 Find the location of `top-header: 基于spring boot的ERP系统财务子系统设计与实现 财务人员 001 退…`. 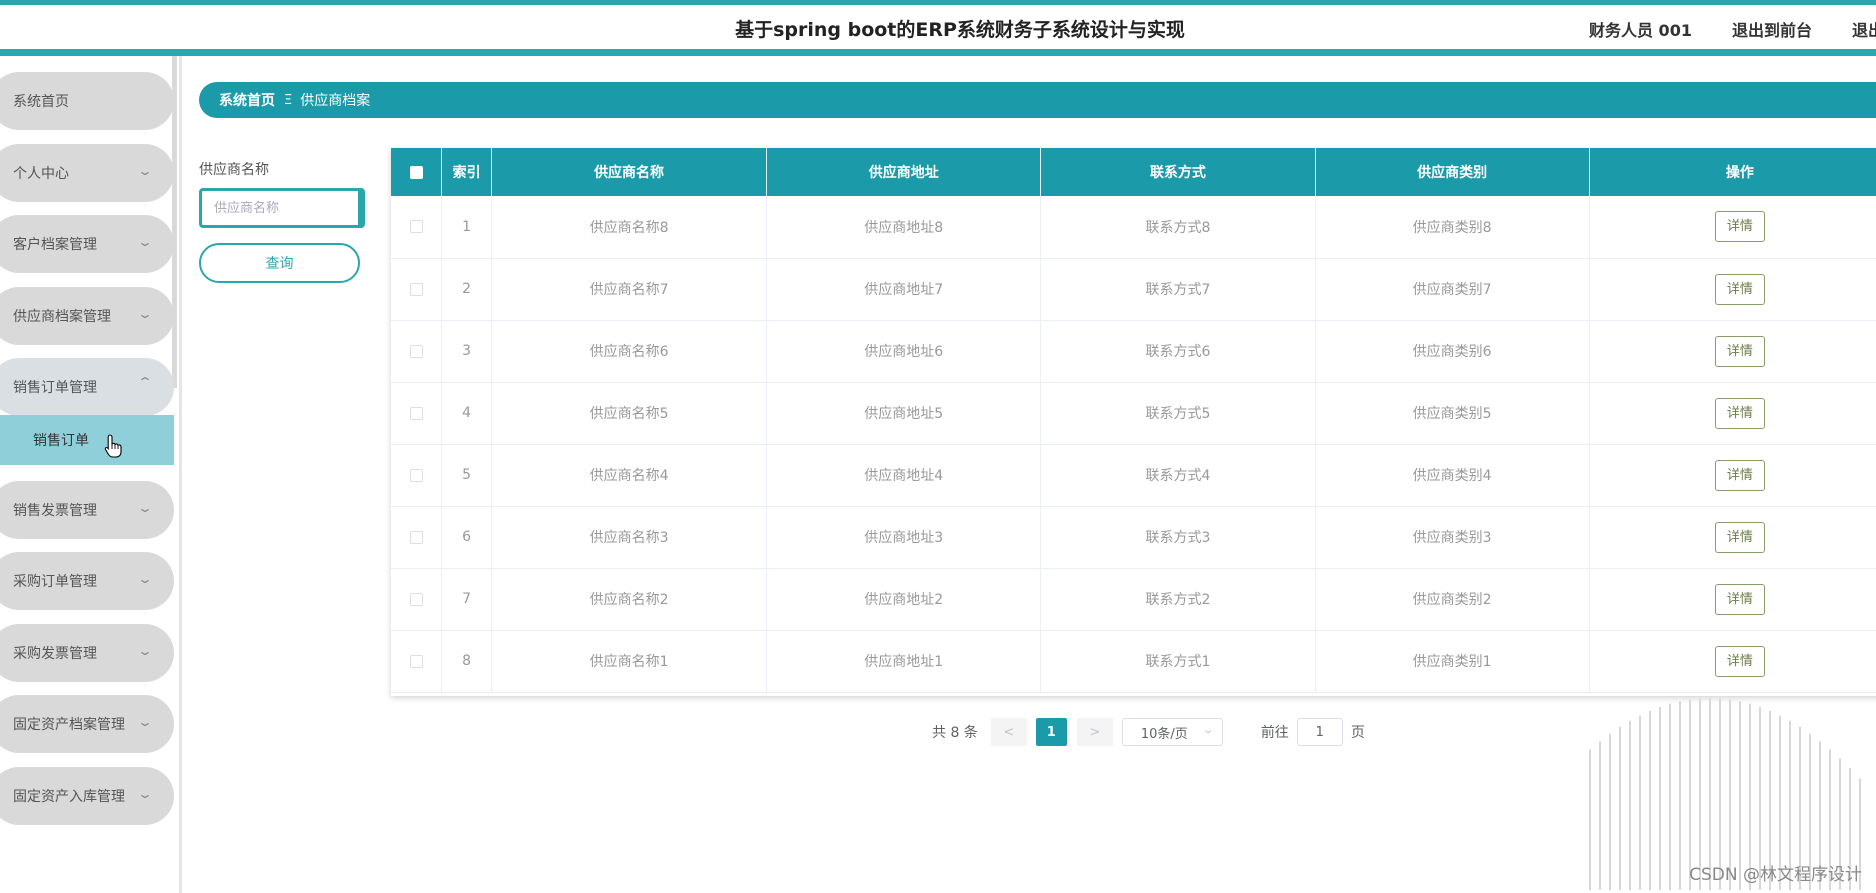

top-header: 基于spring boot的ERP系统财务子系统设计与实现 财务人员 001 退… is located at coordinates (938, 28).